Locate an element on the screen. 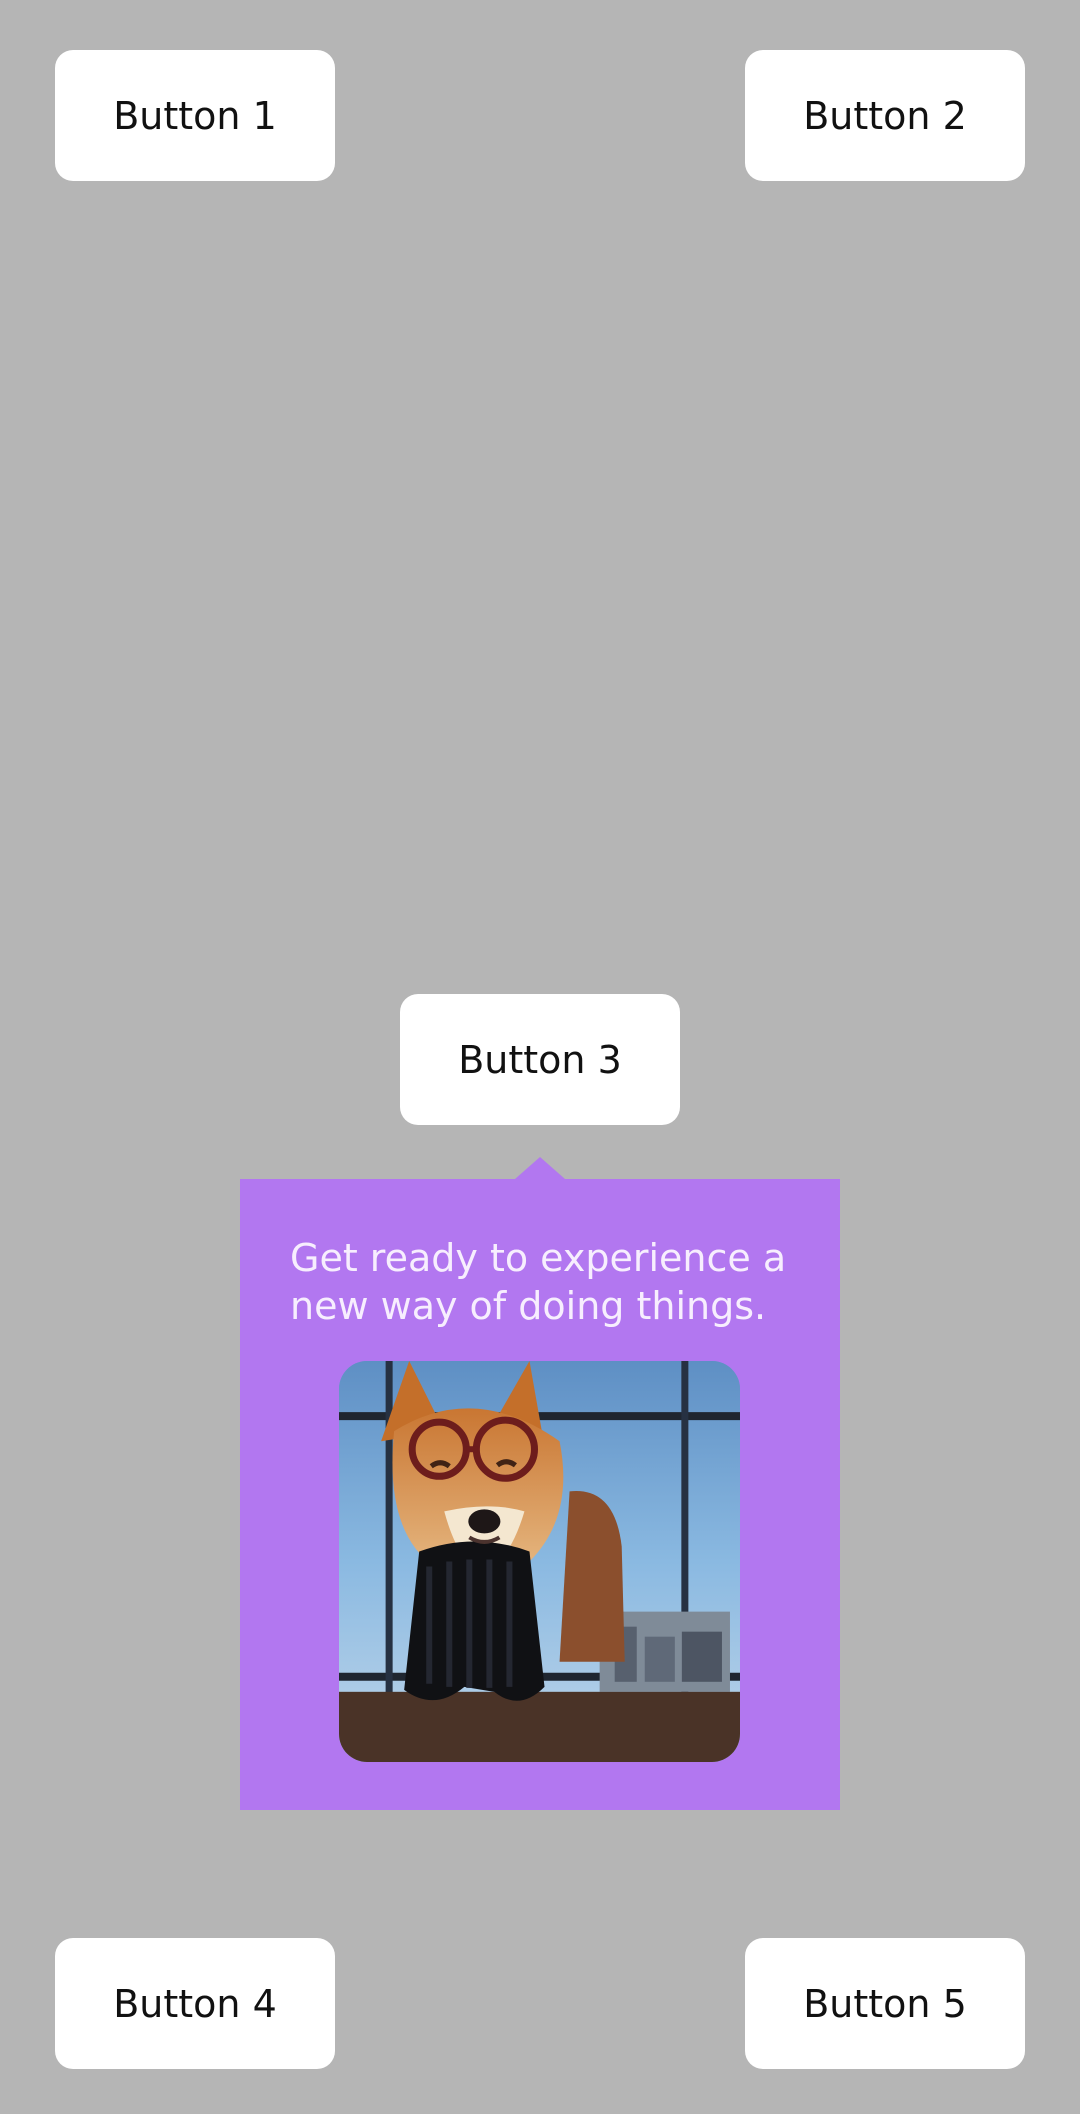  button-4: Button 4 is located at coordinates (195, 2003).